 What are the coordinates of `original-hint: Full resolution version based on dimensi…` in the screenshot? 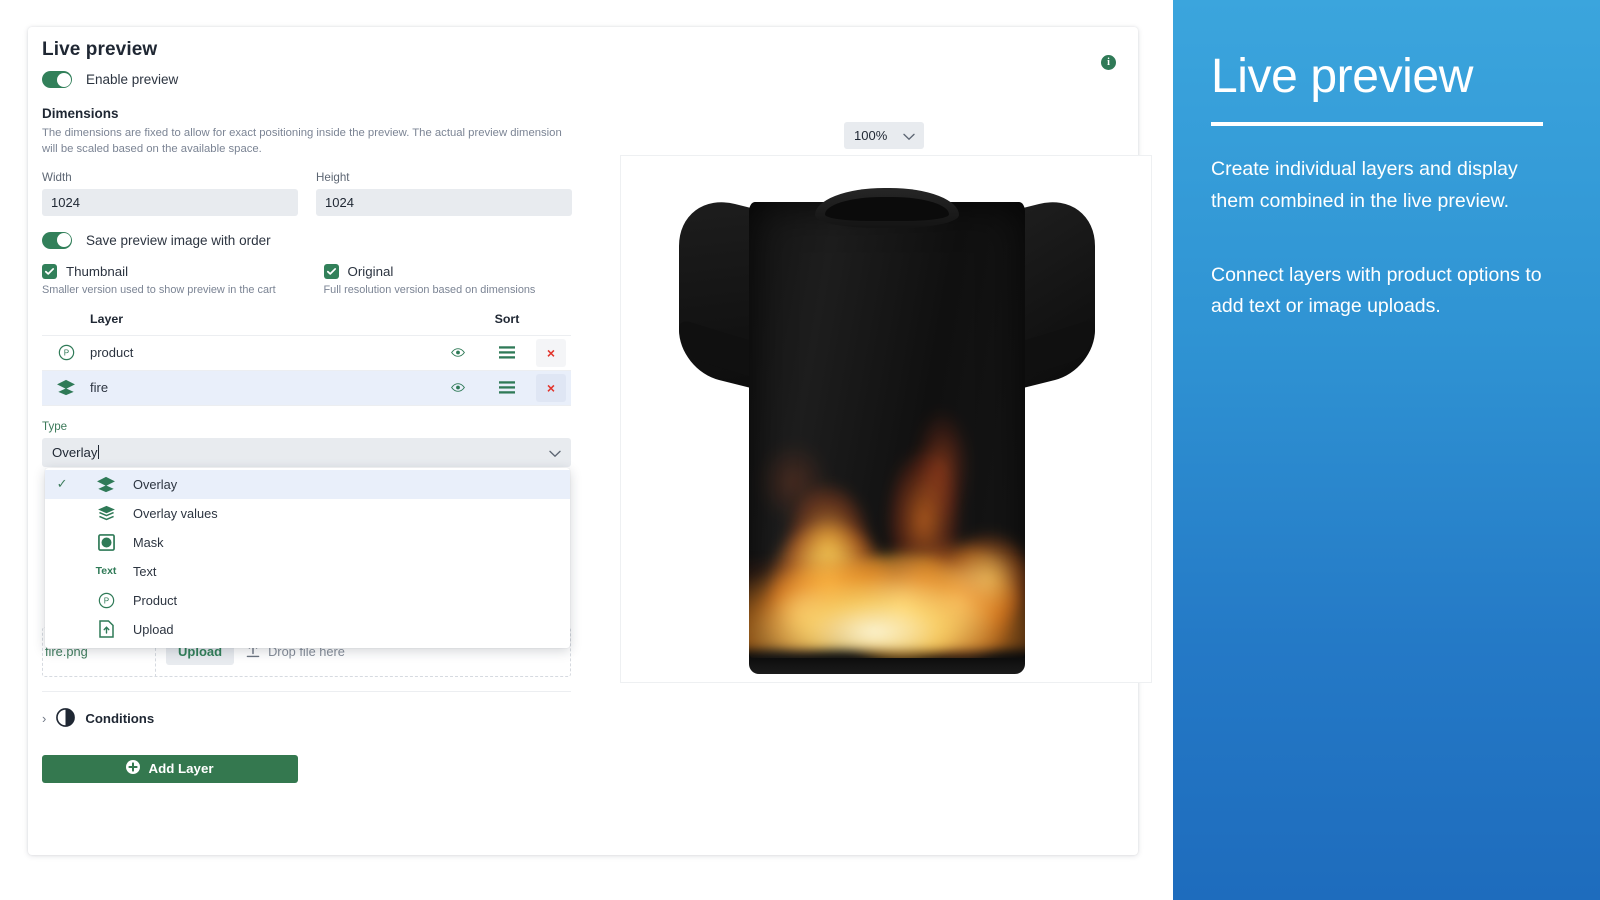 It's located at (429, 289).